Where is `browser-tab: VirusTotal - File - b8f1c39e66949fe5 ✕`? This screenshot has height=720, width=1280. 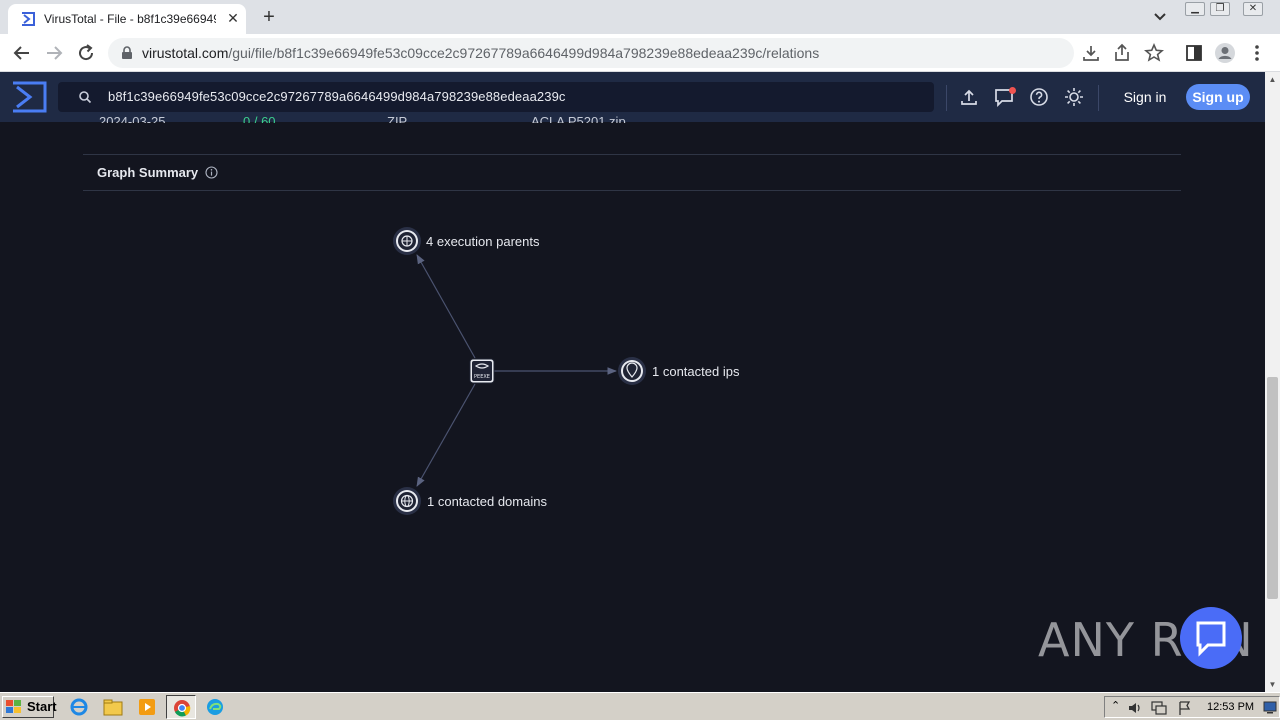 browser-tab: VirusTotal - File - b8f1c39e66949fe5 ✕ is located at coordinates (127, 19).